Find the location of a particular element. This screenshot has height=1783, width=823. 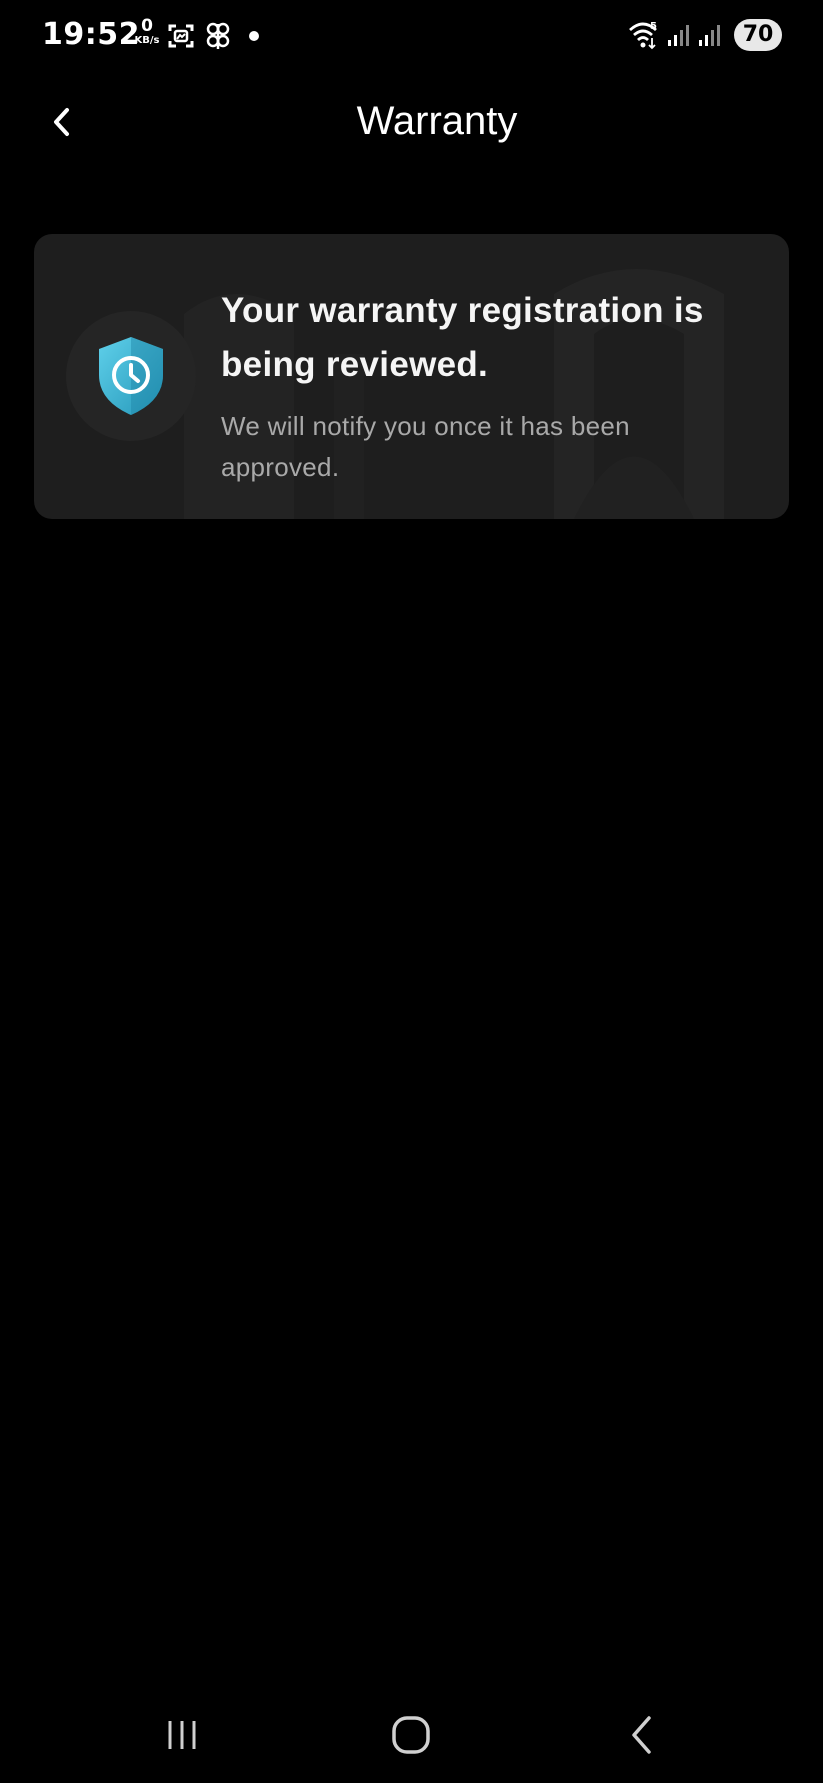

home-icon is located at coordinates (411, 1735).